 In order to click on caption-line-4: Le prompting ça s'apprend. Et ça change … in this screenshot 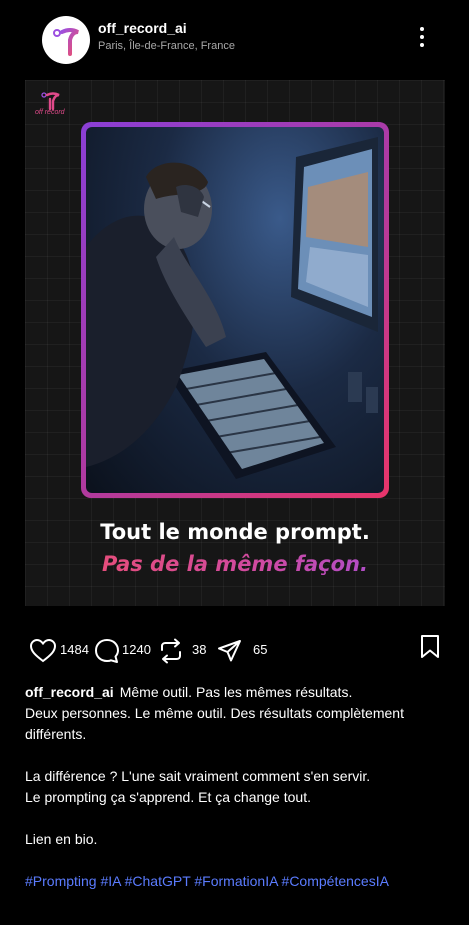, I will do `click(168, 797)`.